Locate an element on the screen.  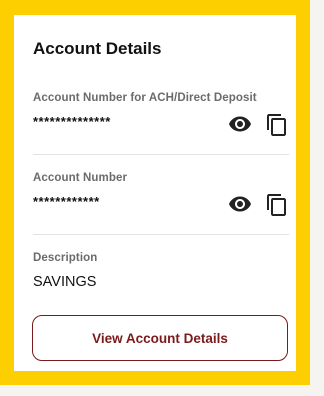
account-number-value: ************ is located at coordinates (66, 201).